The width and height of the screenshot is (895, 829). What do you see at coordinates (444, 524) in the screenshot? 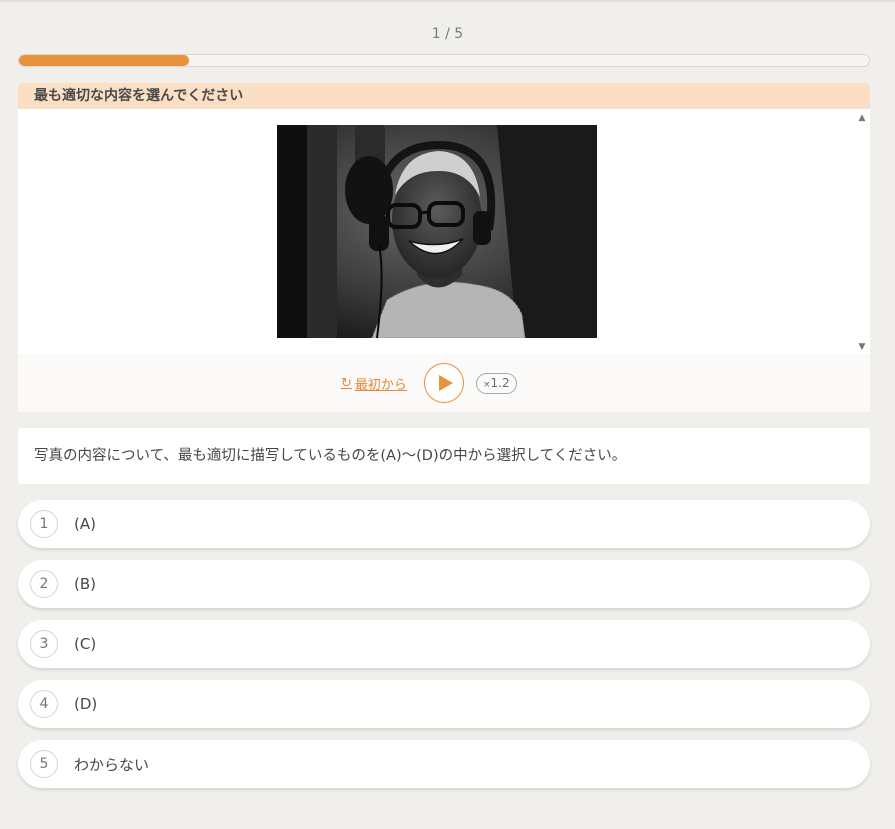
I see `answer-option-1: 1 (A)` at bounding box center [444, 524].